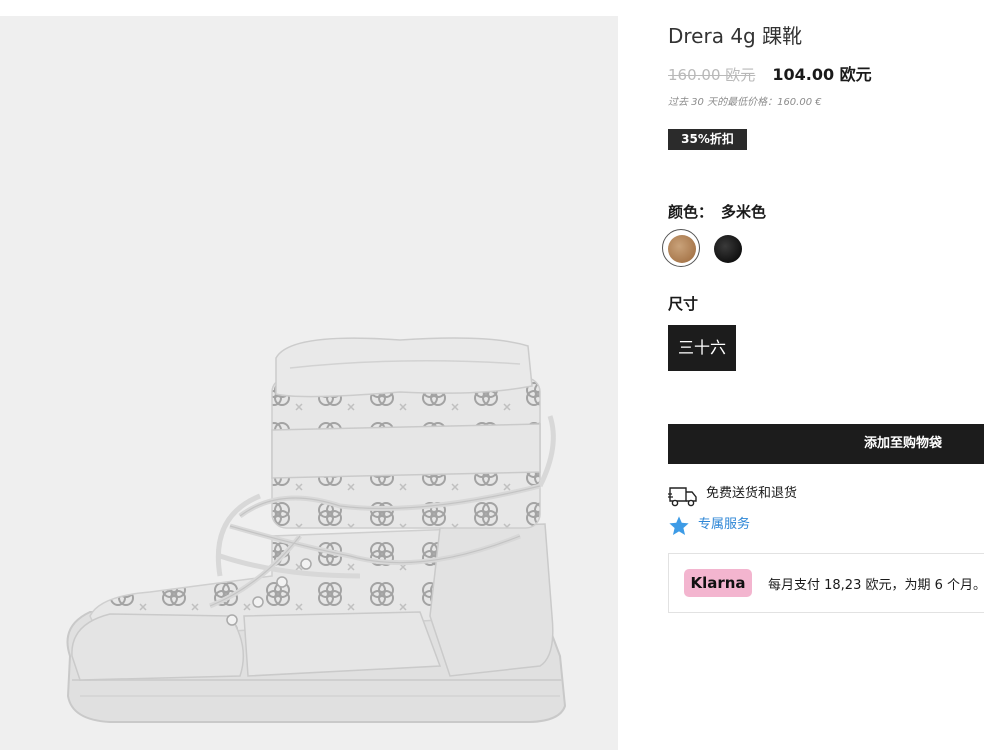  Describe the element at coordinates (683, 304) in the screenshot. I see `size-label: 尺寸` at that location.